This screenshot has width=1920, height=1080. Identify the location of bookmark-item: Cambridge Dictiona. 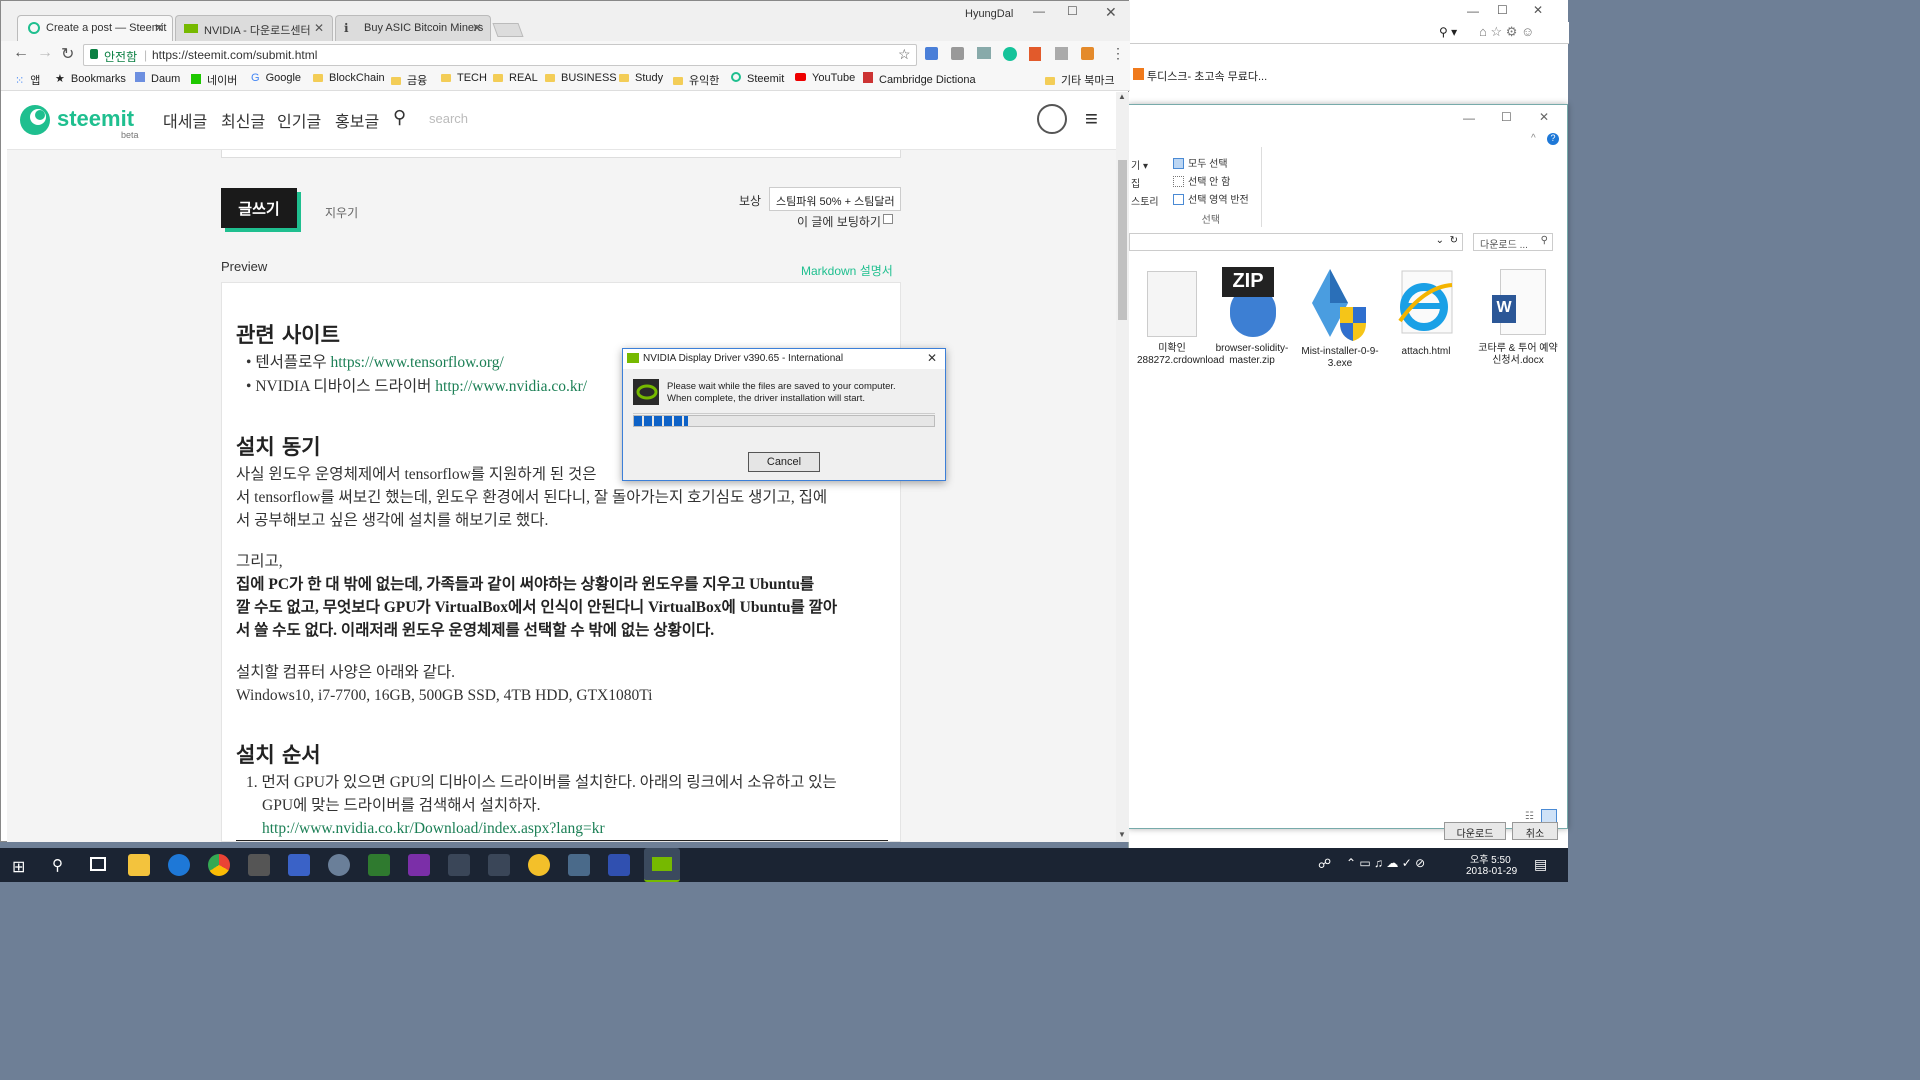
(919, 79).